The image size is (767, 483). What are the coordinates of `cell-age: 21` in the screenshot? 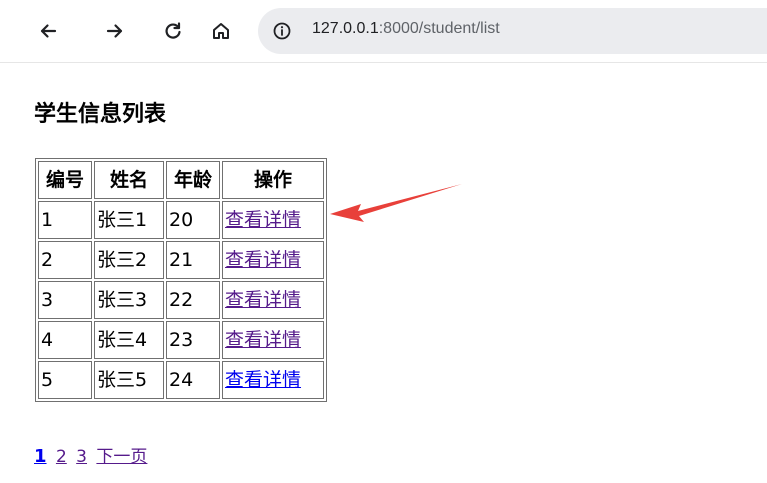 It's located at (193, 260).